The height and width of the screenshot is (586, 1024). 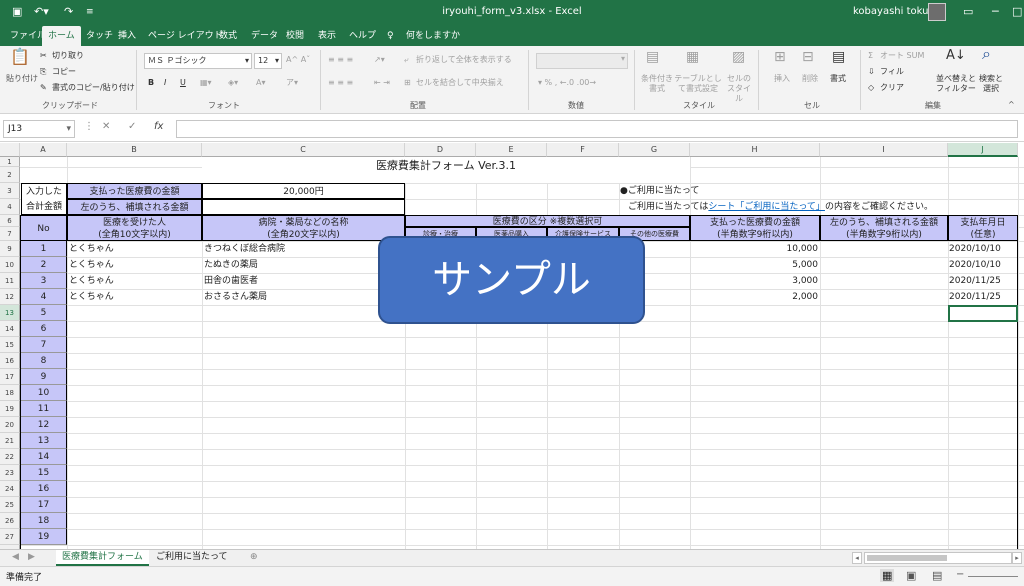 I want to click on paid-cell: 5,000, so click(x=755, y=265).